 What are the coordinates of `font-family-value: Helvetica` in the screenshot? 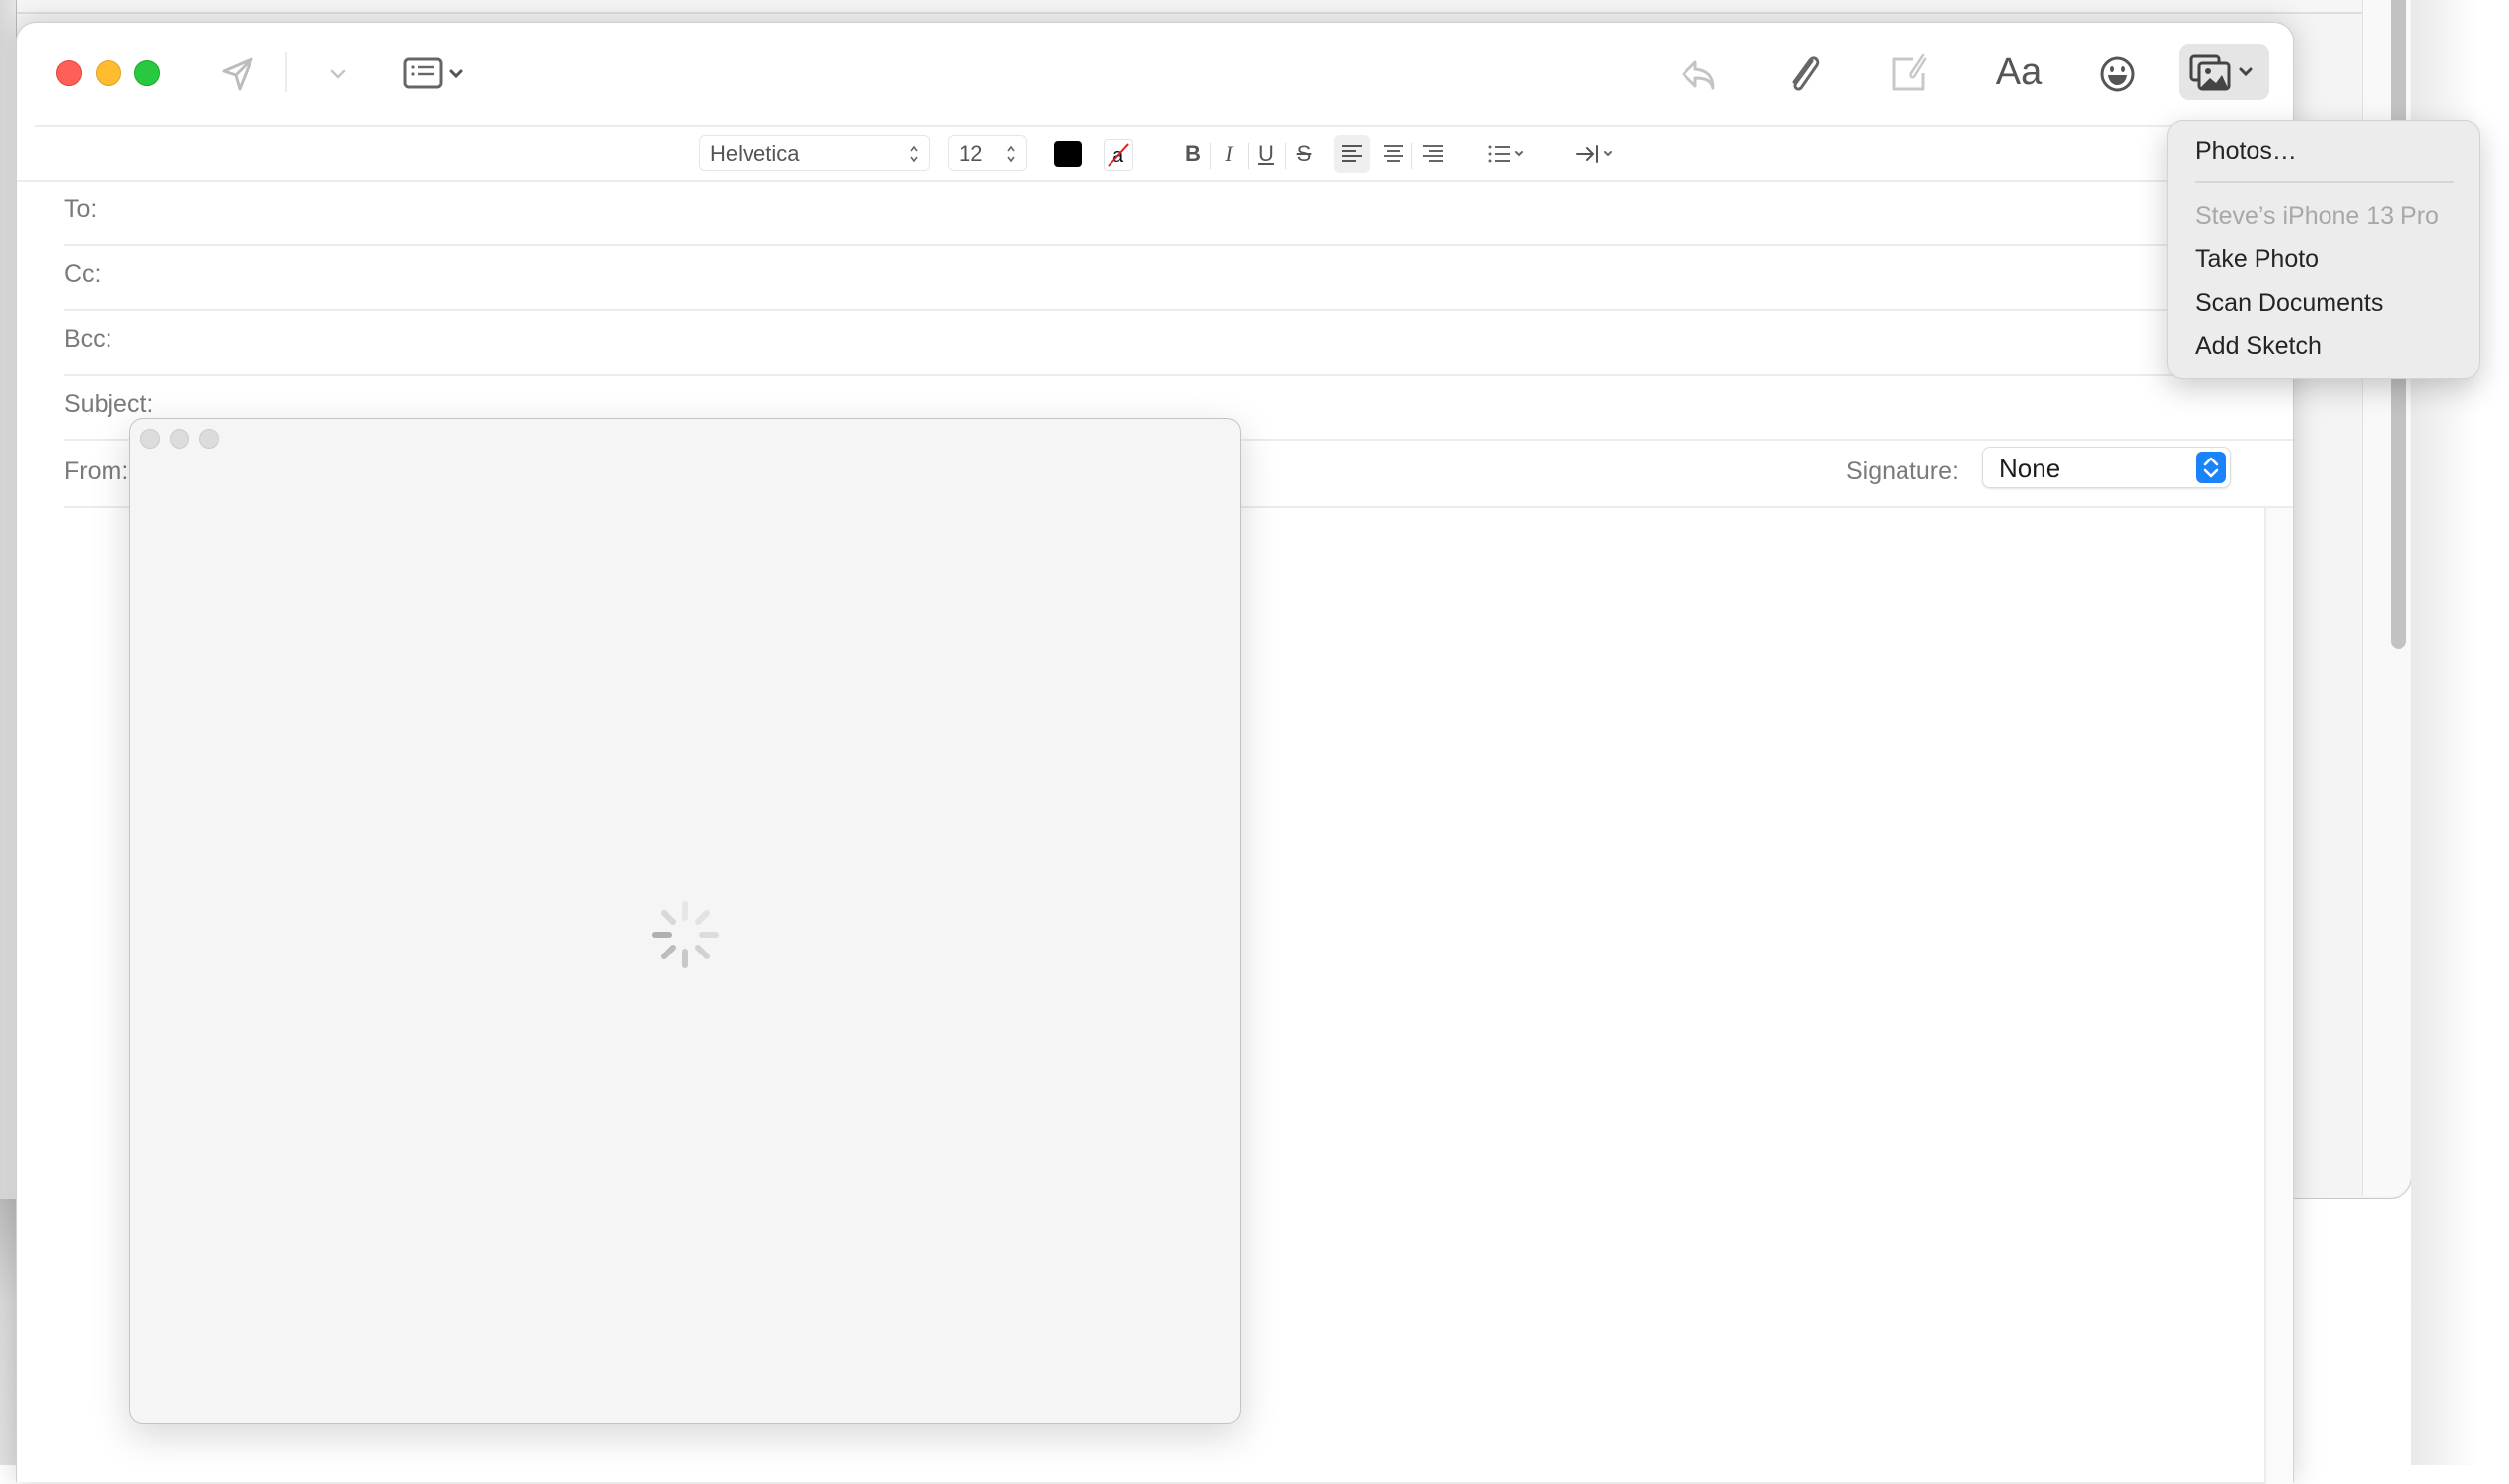 It's located at (755, 153).